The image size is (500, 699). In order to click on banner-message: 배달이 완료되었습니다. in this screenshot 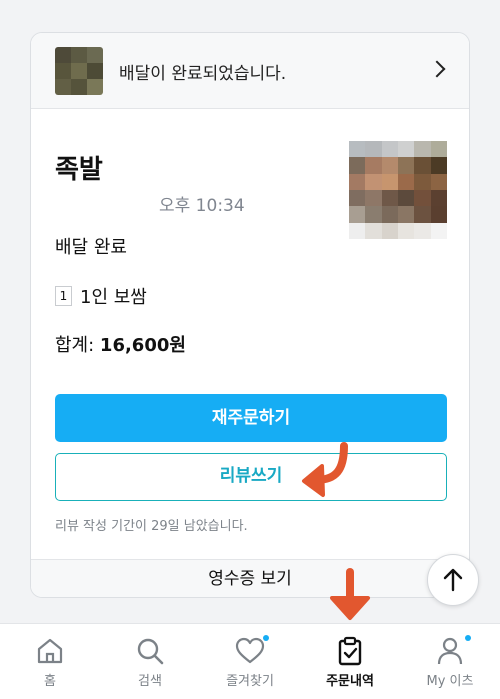, I will do `click(203, 74)`.